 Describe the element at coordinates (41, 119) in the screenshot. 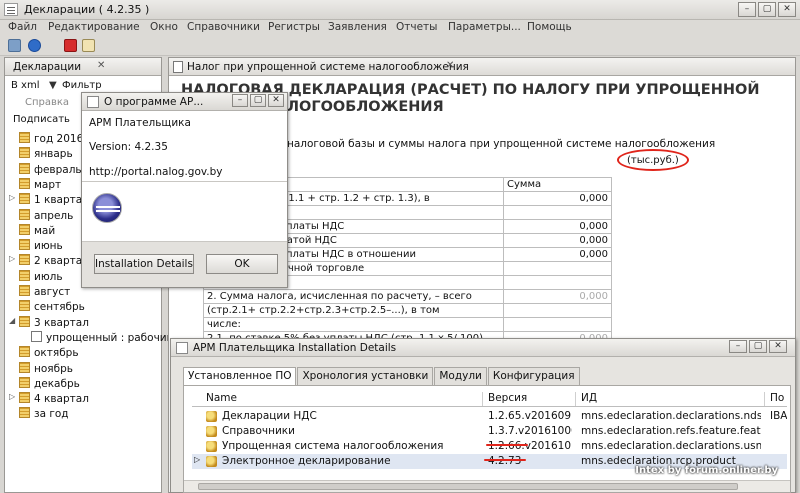

I see `sign-button: Подписать` at that location.